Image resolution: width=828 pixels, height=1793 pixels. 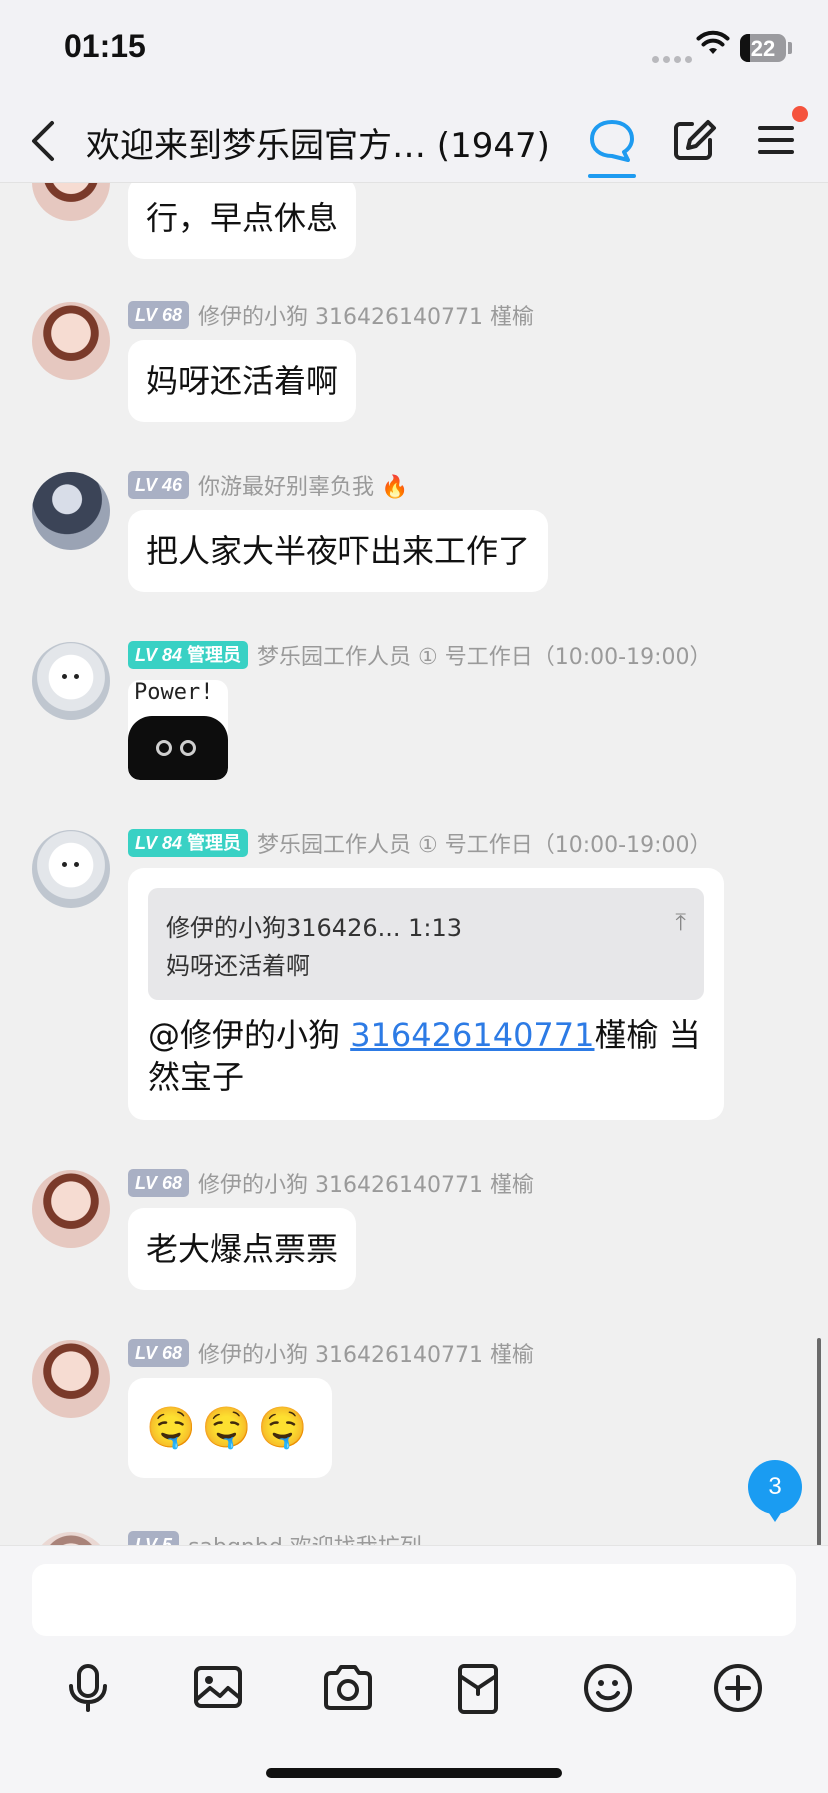 I want to click on chat-bubble-icon, so click(x=612, y=141).